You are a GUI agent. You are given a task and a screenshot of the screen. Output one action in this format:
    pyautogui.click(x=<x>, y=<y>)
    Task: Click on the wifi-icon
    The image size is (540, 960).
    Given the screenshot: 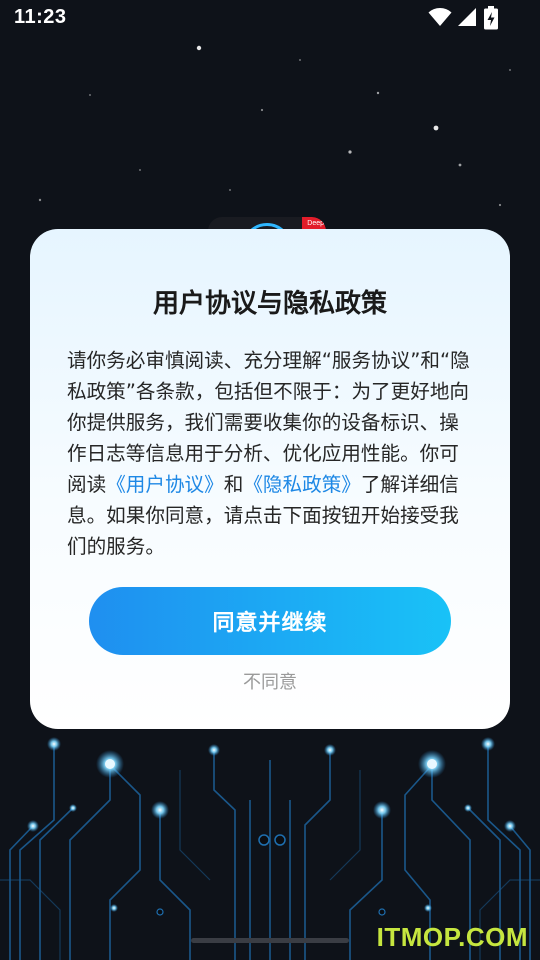 What is the action you would take?
    pyautogui.click(x=440, y=17)
    